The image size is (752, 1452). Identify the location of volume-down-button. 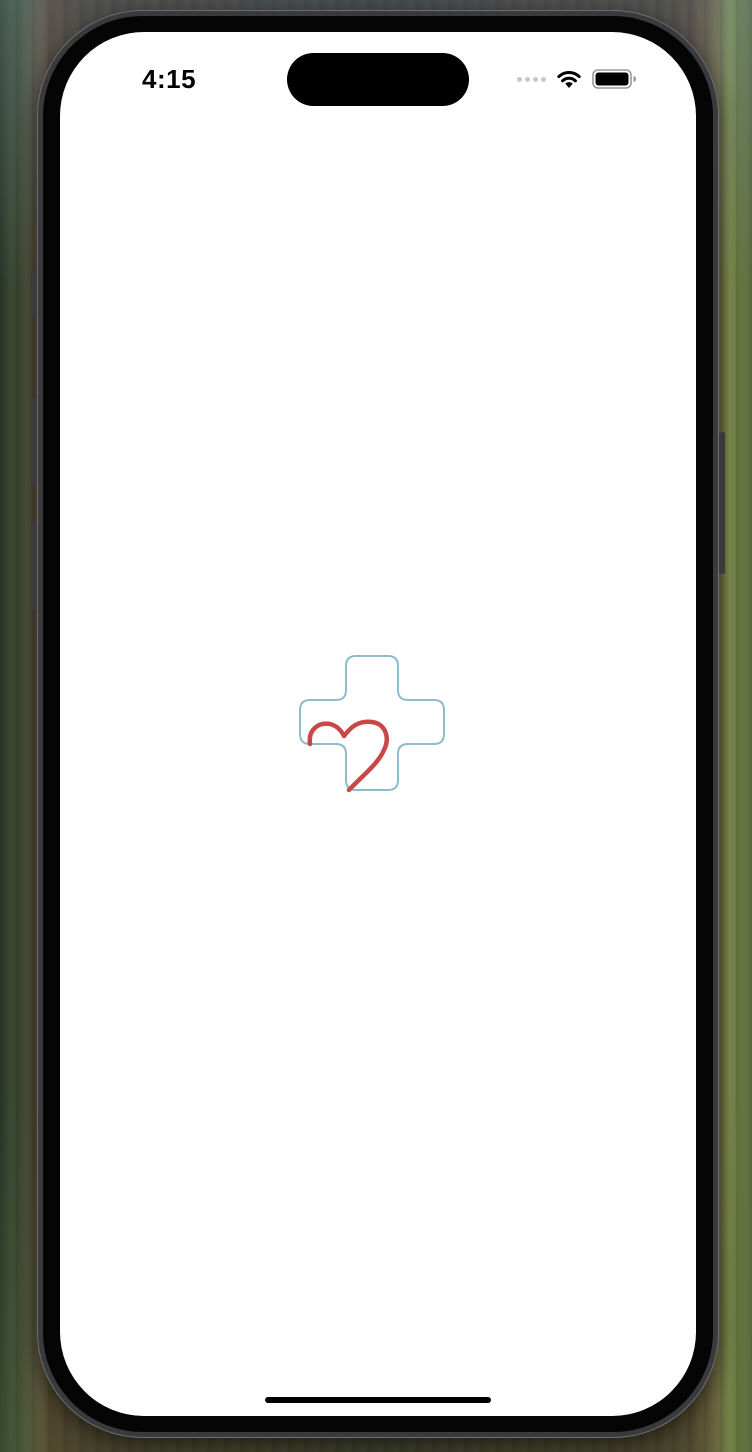
(34, 566).